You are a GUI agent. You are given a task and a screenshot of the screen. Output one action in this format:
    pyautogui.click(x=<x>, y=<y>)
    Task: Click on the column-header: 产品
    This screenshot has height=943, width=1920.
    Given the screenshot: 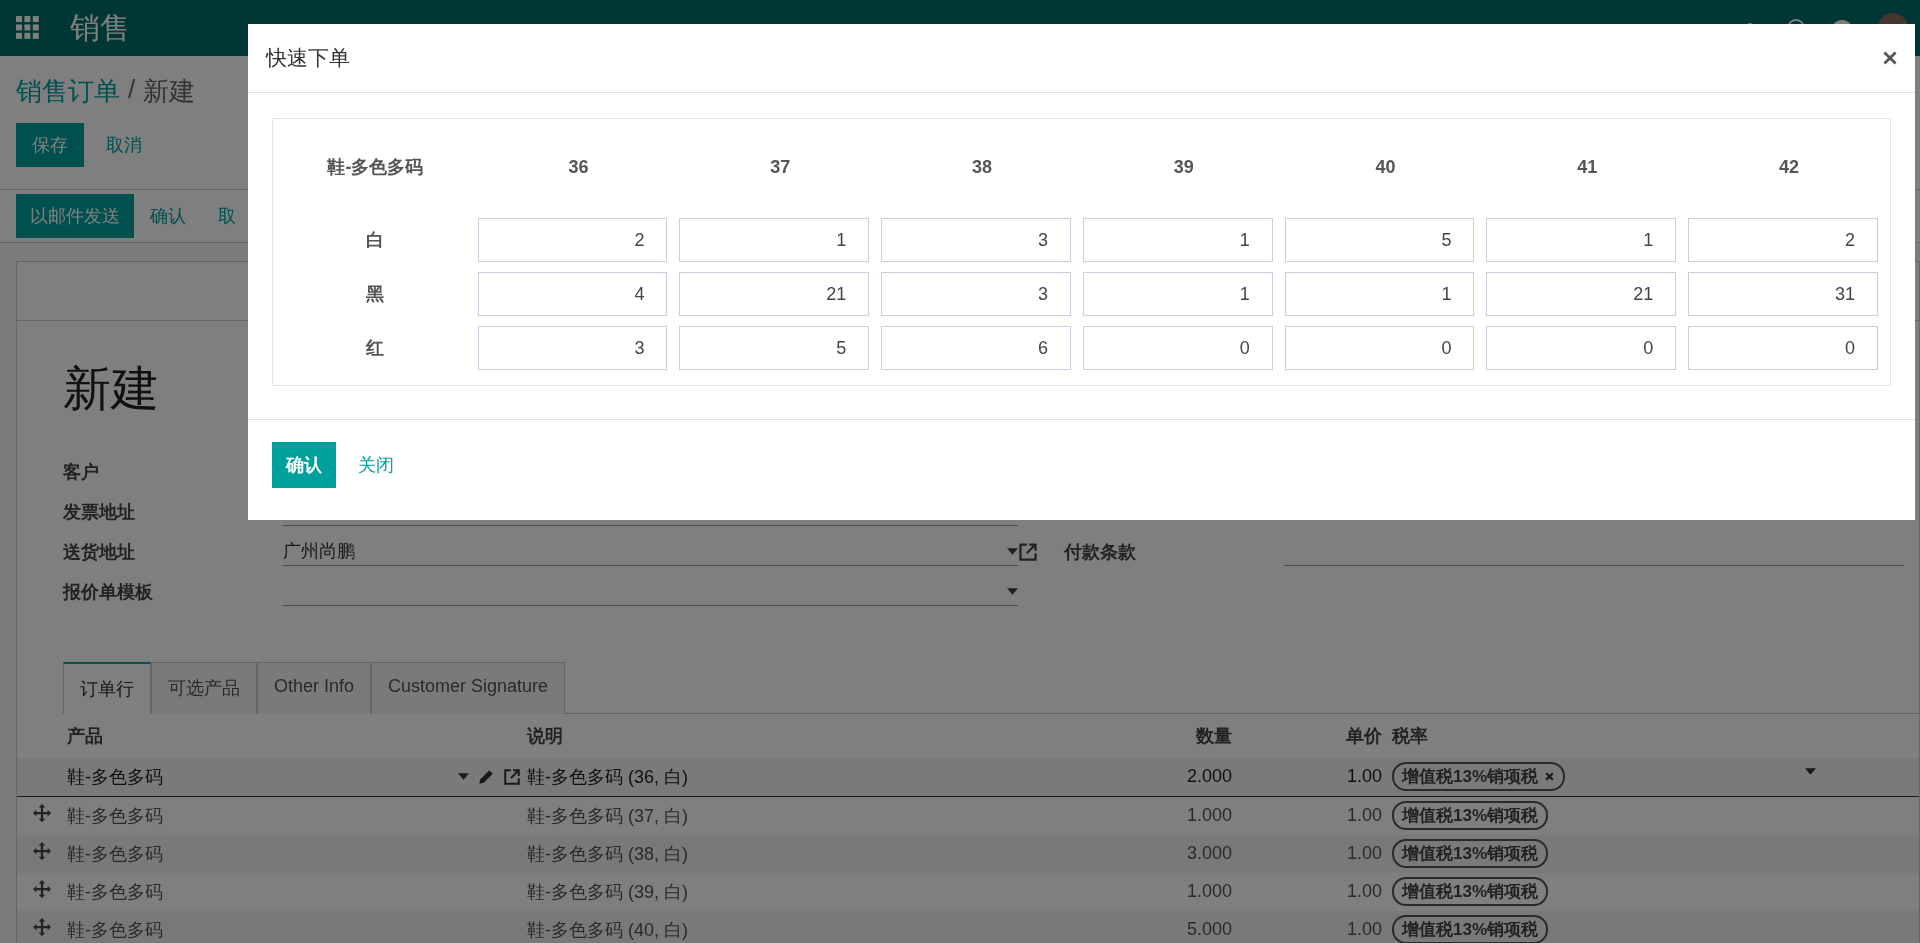 What is the action you would take?
    pyautogui.click(x=85, y=735)
    